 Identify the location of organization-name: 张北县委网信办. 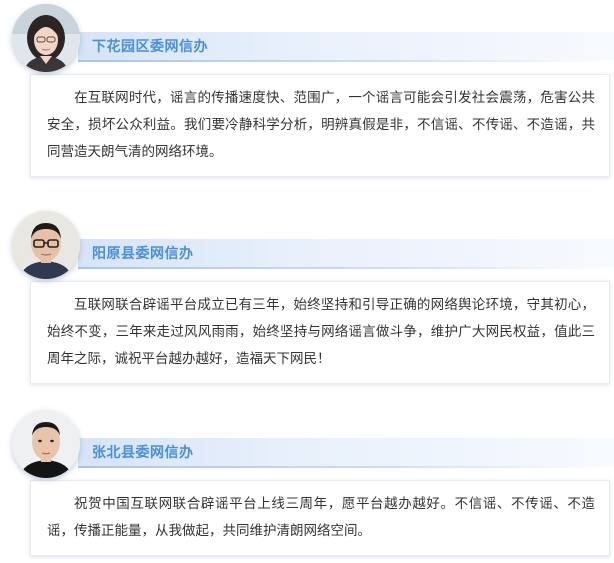
(143, 453).